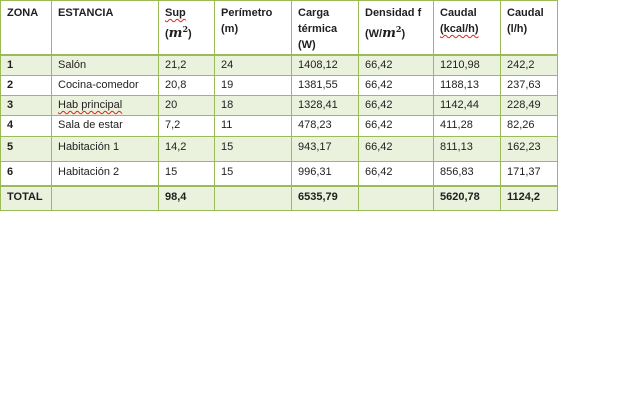 This screenshot has width=640, height=400. What do you see at coordinates (325, 126) in the screenshot?
I see `cell-carga: 478,23` at bounding box center [325, 126].